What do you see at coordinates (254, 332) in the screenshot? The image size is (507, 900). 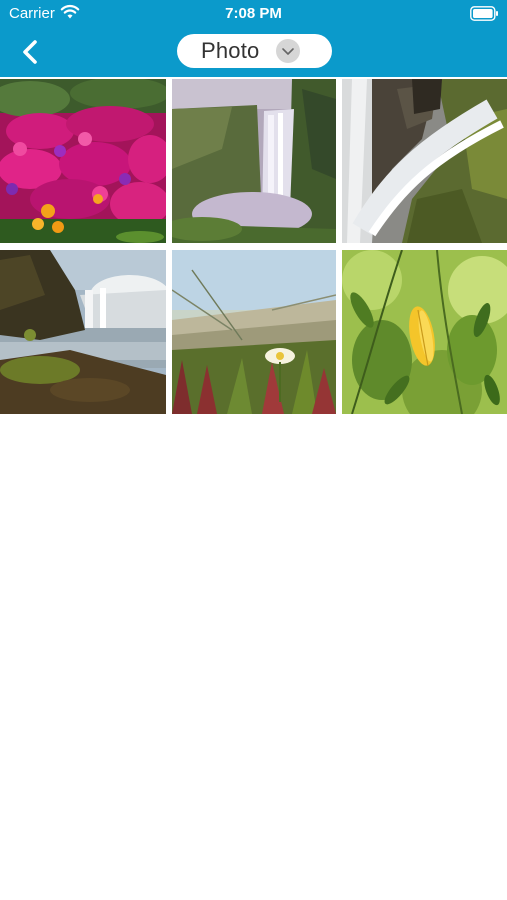 I see `photo-beach-flower` at bounding box center [254, 332].